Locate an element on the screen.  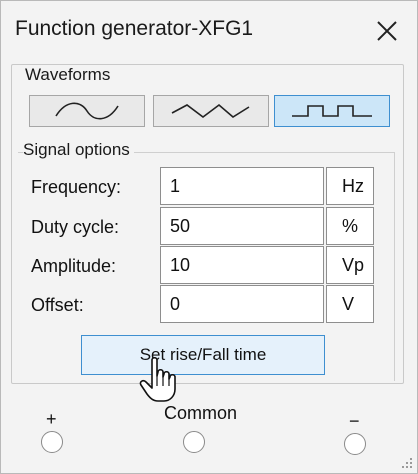
resize-grip-icon is located at coordinates (406, 462).